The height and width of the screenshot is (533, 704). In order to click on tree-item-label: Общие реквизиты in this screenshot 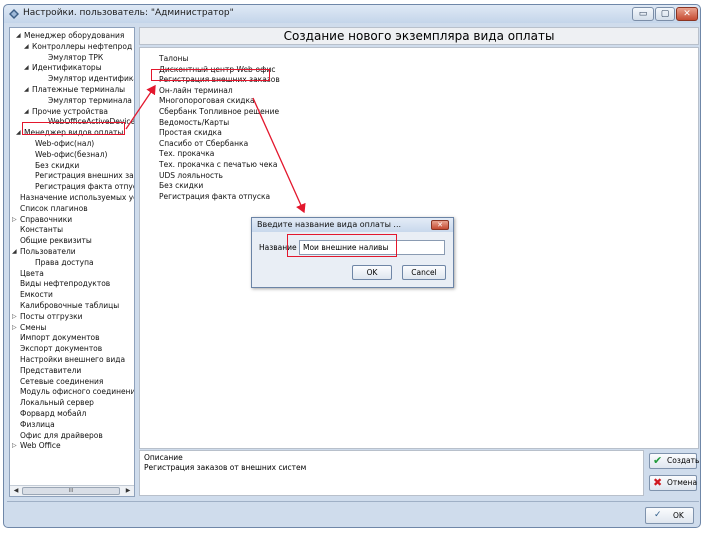, I will do `click(56, 241)`.